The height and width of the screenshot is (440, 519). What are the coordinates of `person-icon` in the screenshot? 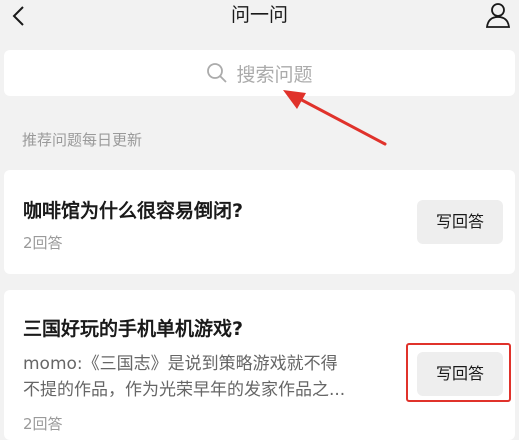 It's located at (498, 15).